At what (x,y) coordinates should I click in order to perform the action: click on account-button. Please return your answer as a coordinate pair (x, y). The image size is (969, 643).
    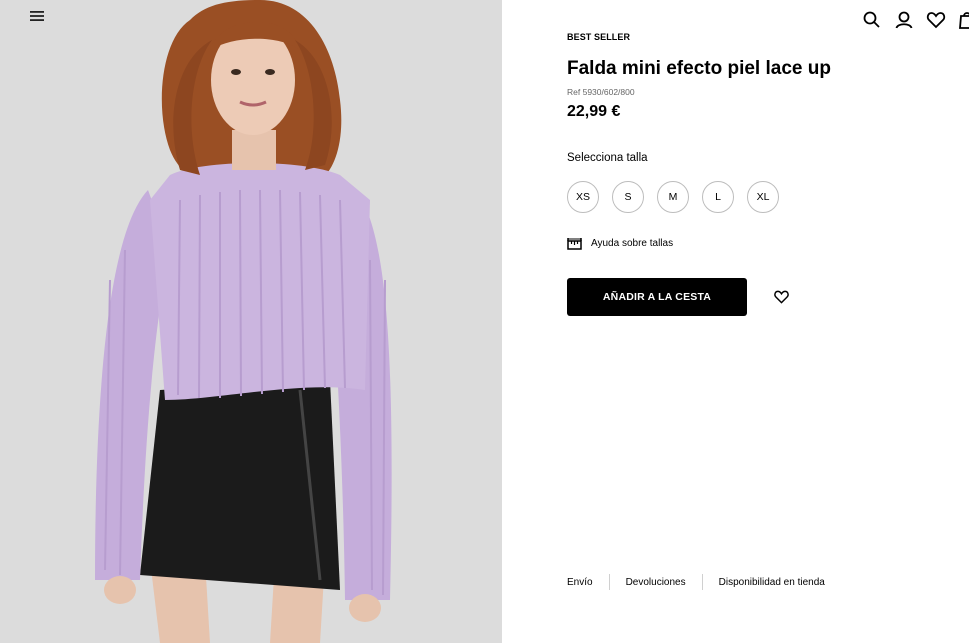
    Looking at the image, I should click on (904, 20).